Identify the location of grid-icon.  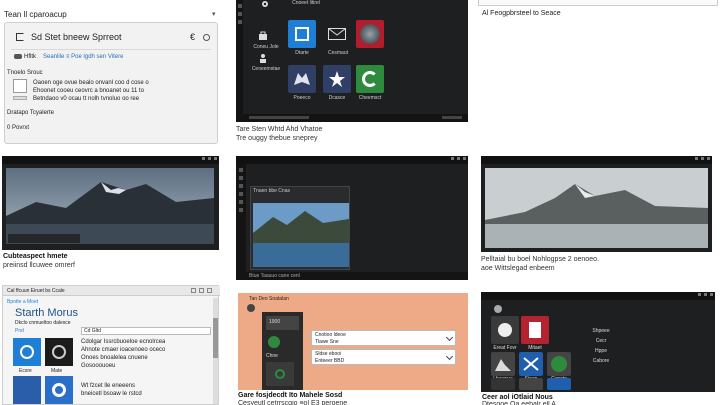
(531, 364).